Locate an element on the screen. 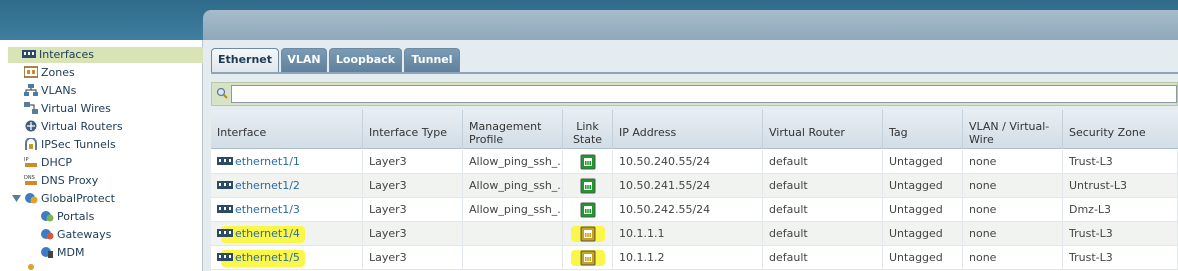 The image size is (1178, 271). filter-bar is located at coordinates (694, 94).